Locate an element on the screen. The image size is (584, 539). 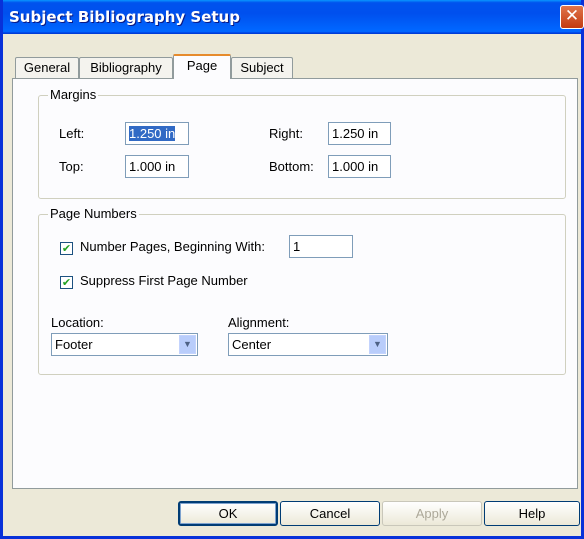
title-bar: Subject Bibliography Setup ✕ is located at coordinates (293, 17).